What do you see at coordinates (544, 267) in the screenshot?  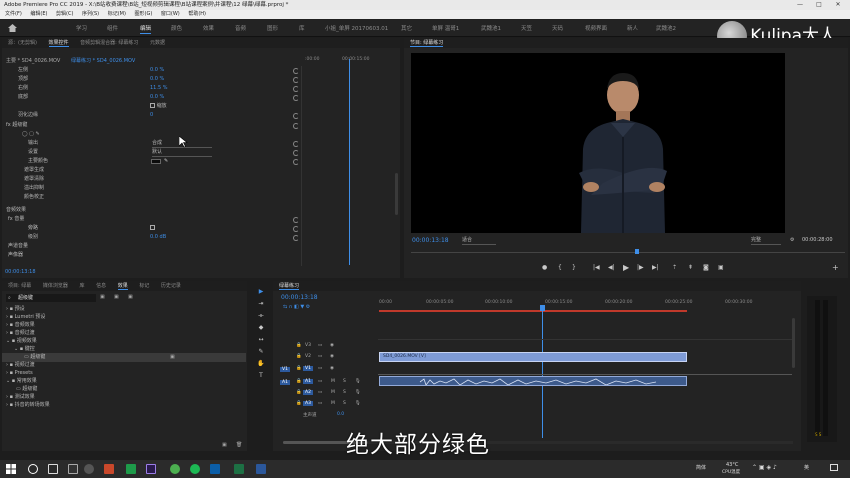 I see `add-marker-icon: ●` at bounding box center [544, 267].